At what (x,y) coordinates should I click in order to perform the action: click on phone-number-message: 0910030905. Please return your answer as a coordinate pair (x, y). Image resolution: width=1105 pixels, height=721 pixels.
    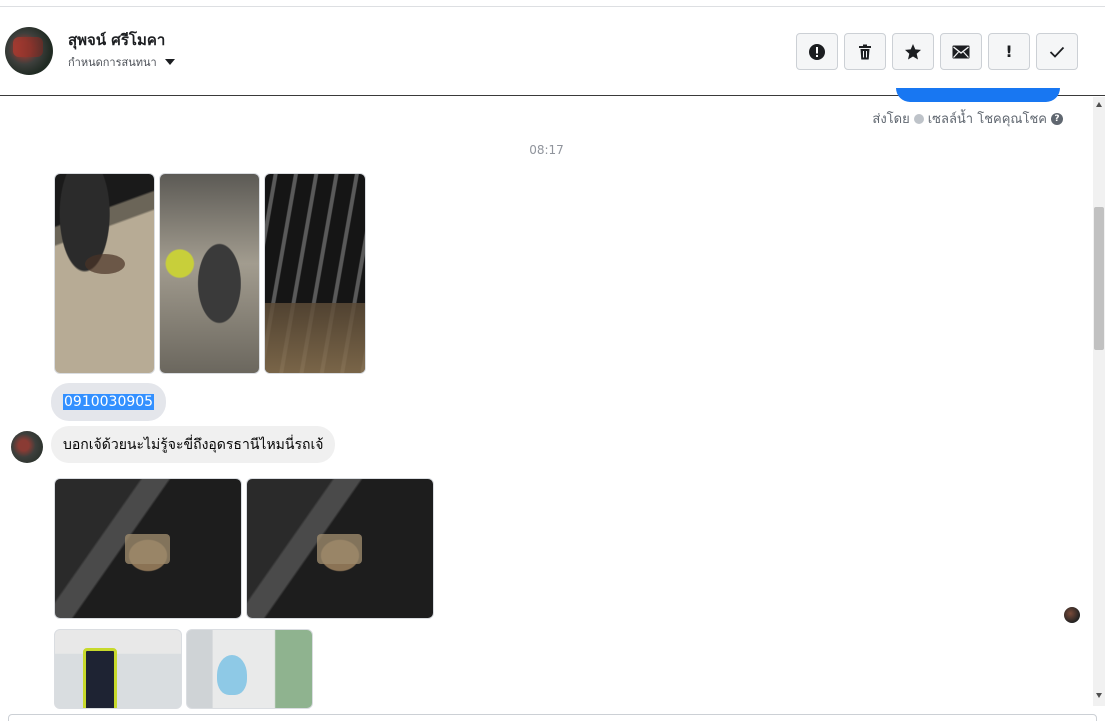
    Looking at the image, I should click on (109, 402).